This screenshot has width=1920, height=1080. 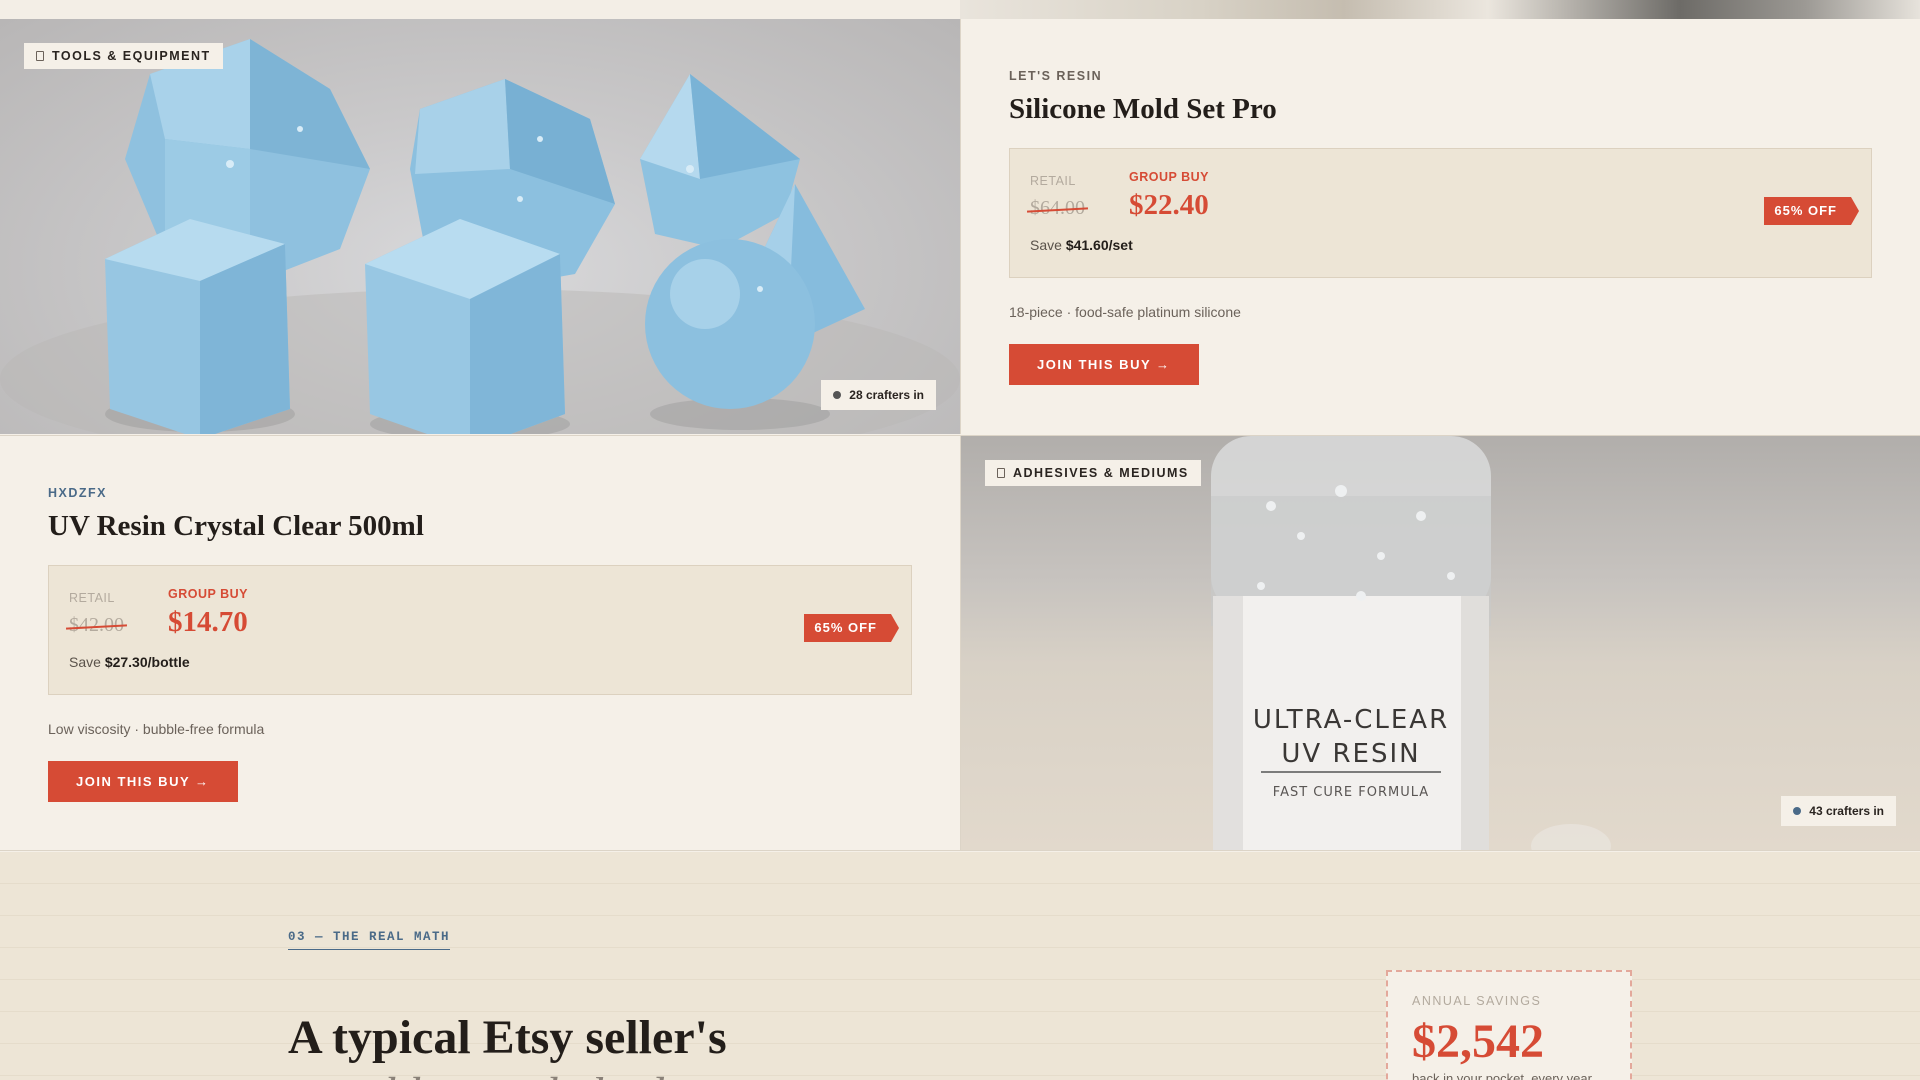 I want to click on savings-text: Save $27.30/bottle, so click(x=129, y=662).